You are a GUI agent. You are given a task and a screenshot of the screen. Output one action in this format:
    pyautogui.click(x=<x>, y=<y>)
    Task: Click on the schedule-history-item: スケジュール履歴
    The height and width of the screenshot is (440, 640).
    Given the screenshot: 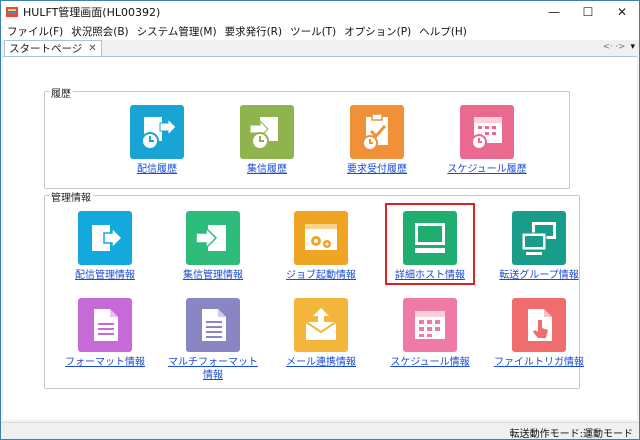 What is the action you would take?
    pyautogui.click(x=487, y=140)
    